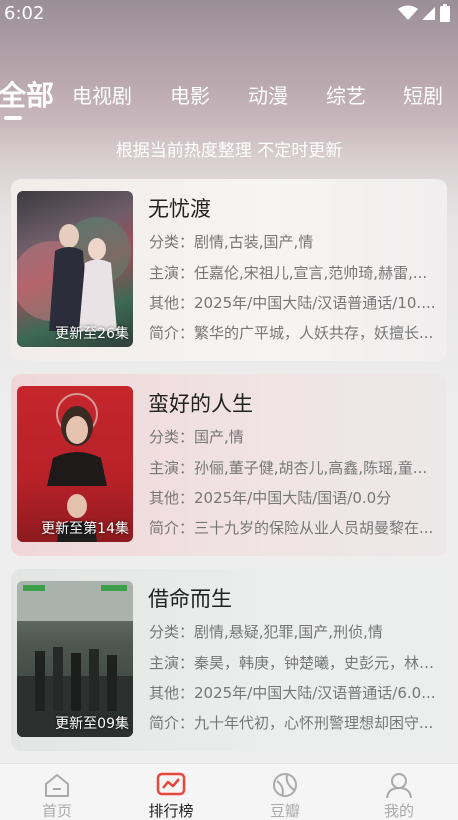 This screenshot has height=820, width=458. I want to click on wifi-icon, so click(408, 12).